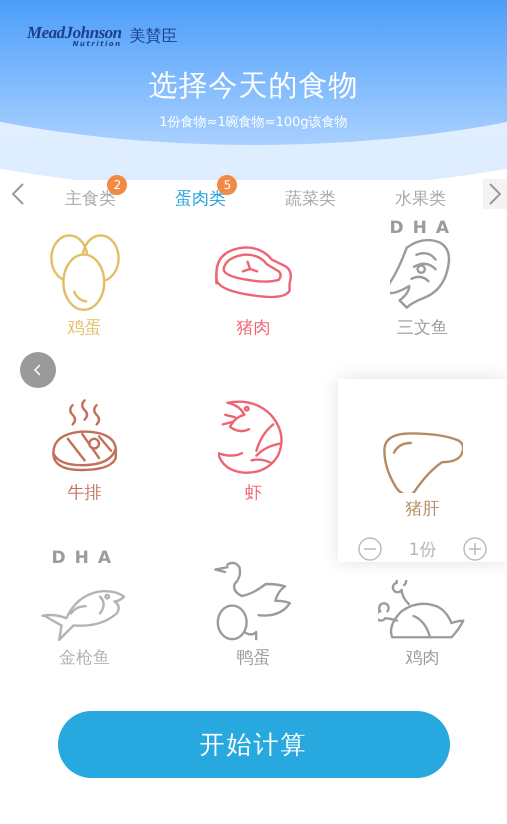 This screenshot has height=824, width=507. I want to click on food-label: 鸭蛋, so click(253, 658).